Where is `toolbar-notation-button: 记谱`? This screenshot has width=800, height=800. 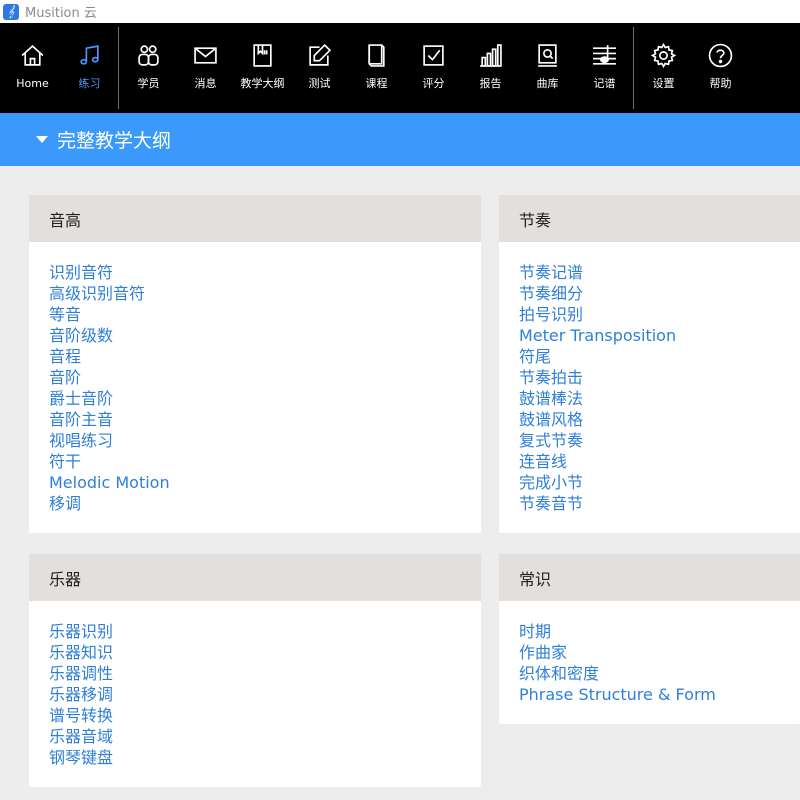 toolbar-notation-button: 记谱 is located at coordinates (604, 68).